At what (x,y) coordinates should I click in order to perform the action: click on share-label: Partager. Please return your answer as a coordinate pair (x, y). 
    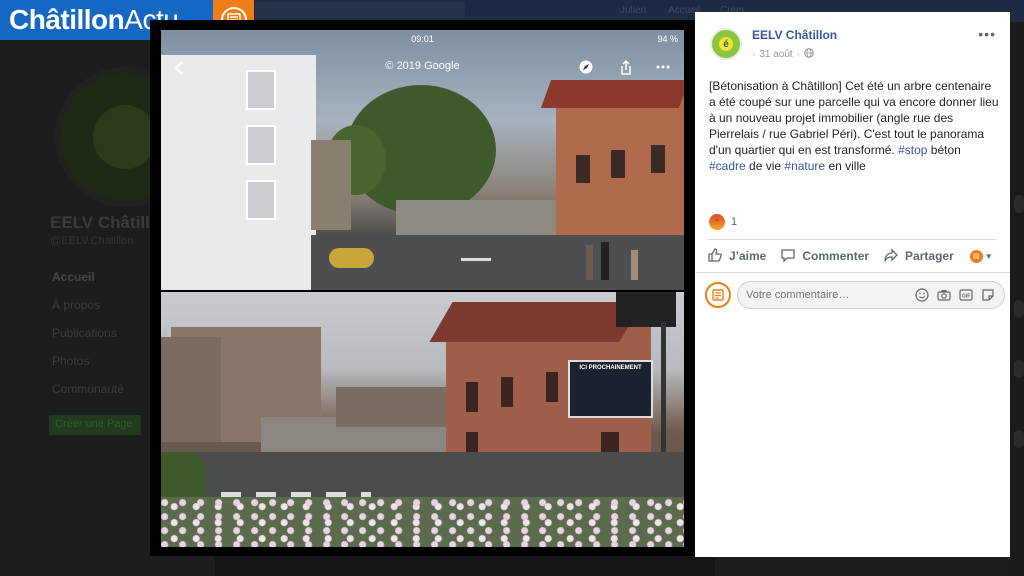
    Looking at the image, I should click on (929, 256).